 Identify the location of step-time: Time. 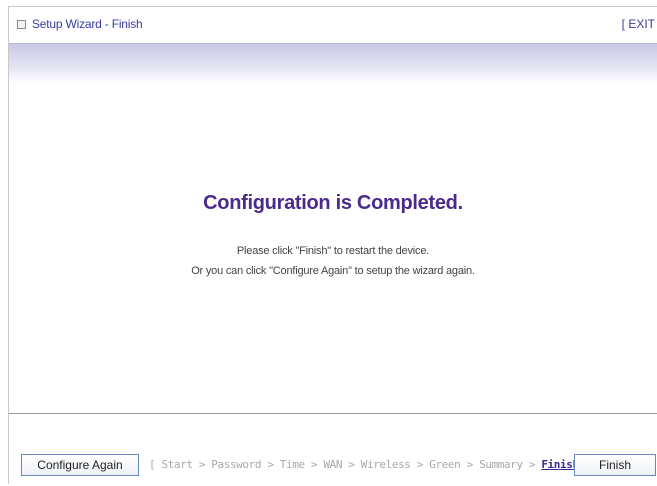
(292, 464).